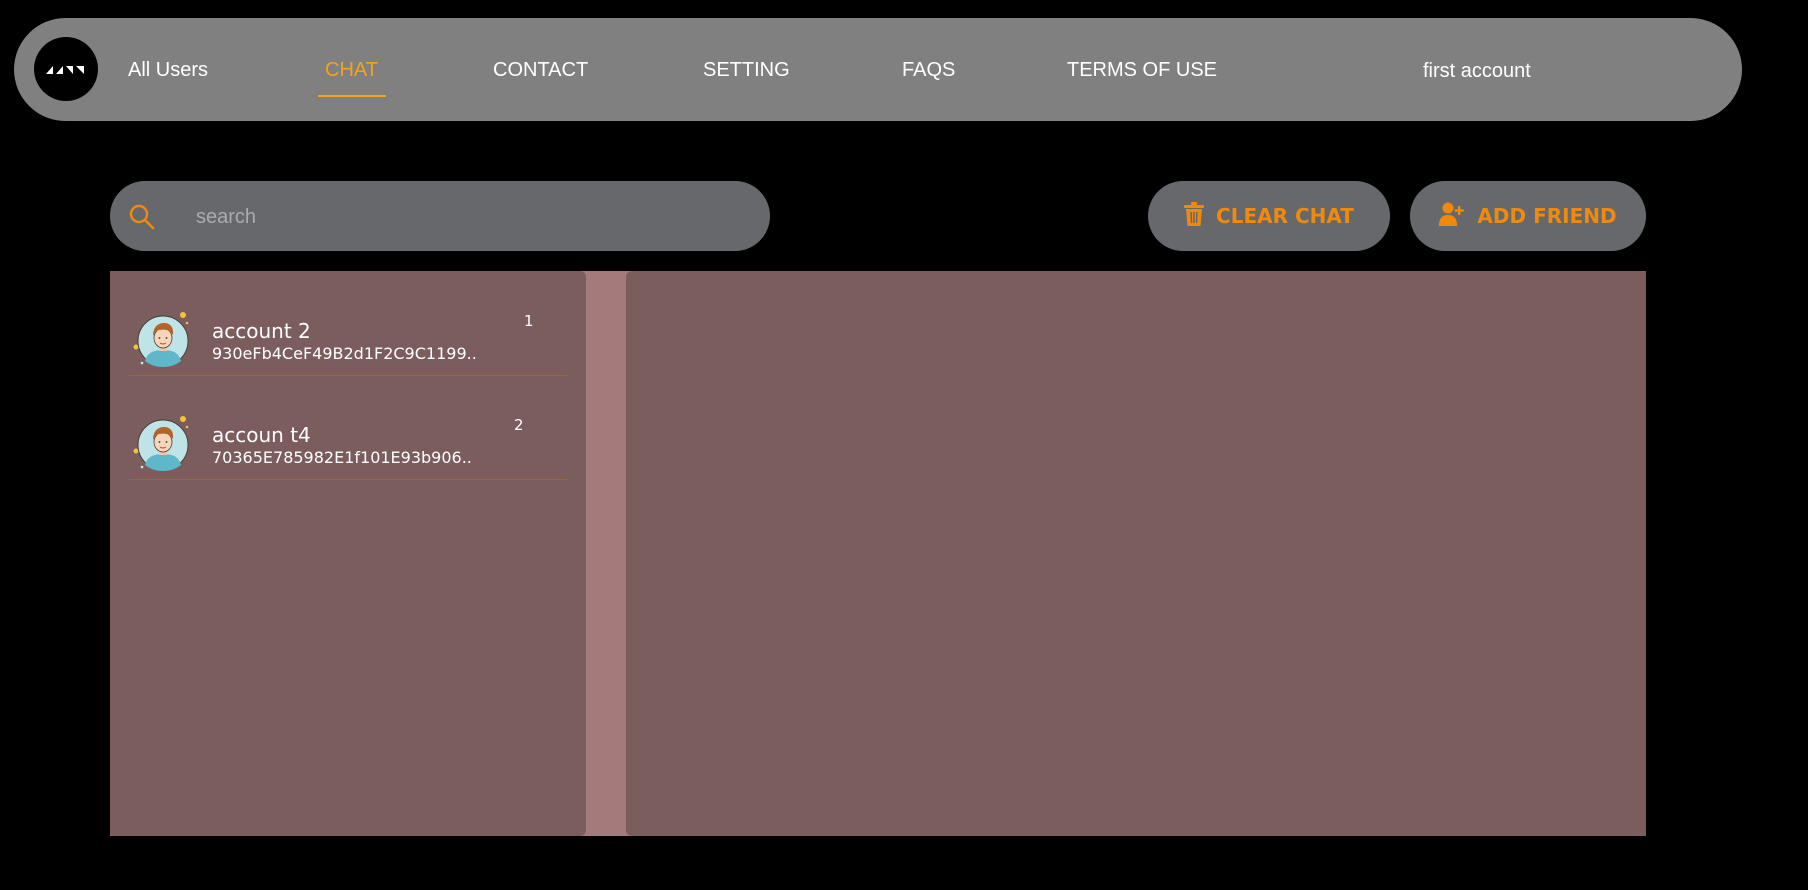  I want to click on active-tab-indicator, so click(352, 96).